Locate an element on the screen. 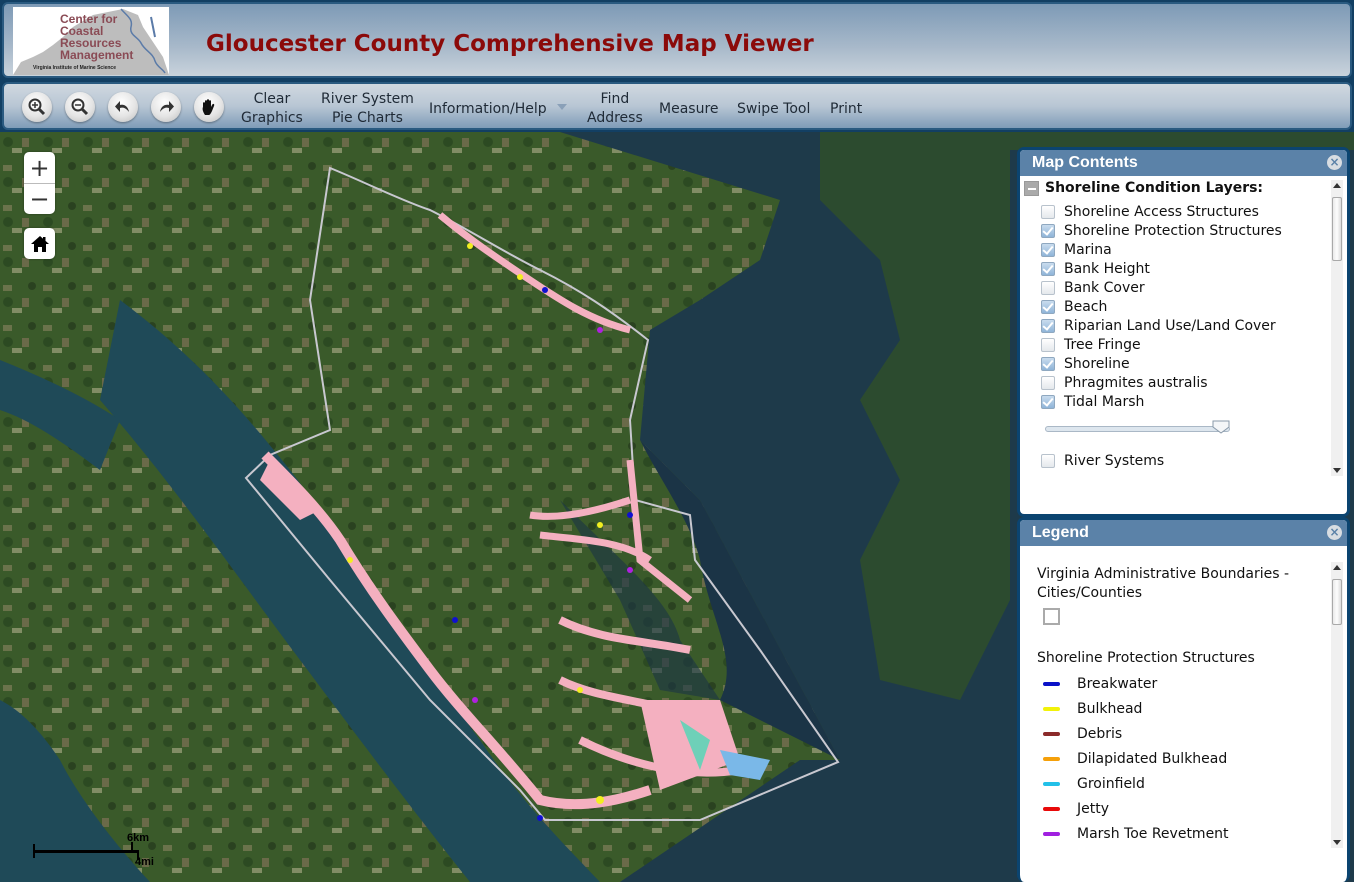 This screenshot has width=1354, height=882. swipe-tool-button: Swipe Tool is located at coordinates (773, 109).